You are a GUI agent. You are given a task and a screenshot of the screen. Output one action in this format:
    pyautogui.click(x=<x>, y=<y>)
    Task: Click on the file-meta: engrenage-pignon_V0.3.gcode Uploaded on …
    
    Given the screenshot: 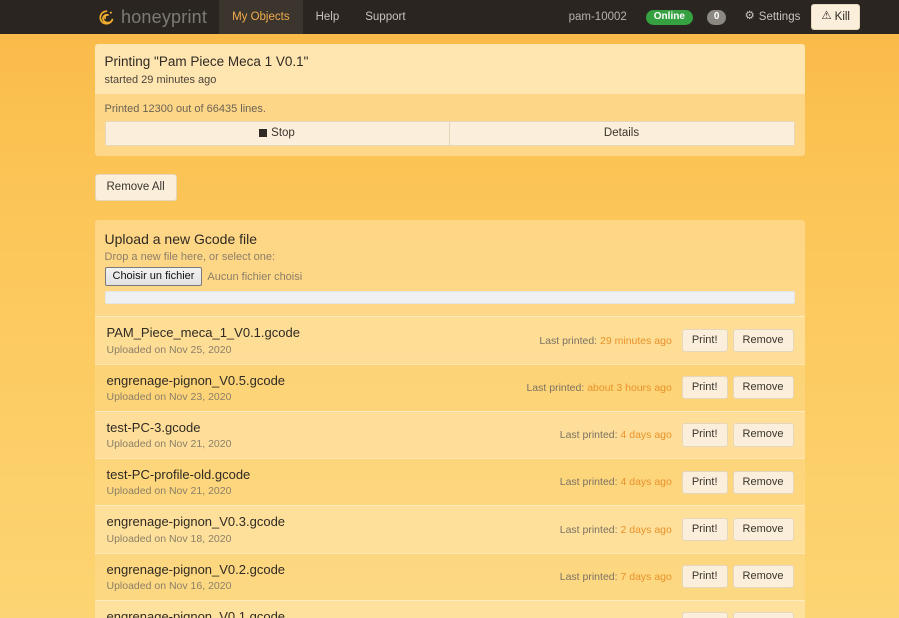 What is the action you would take?
    pyautogui.click(x=333, y=529)
    